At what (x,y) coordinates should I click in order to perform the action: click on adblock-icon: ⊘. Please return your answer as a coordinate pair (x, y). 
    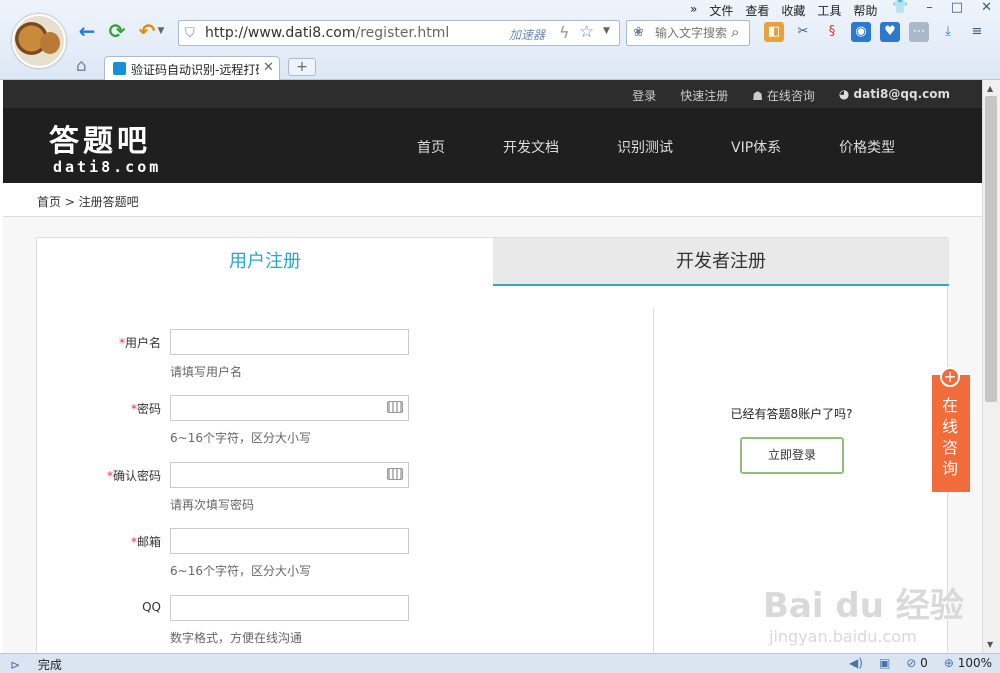
    Looking at the image, I should click on (913, 663).